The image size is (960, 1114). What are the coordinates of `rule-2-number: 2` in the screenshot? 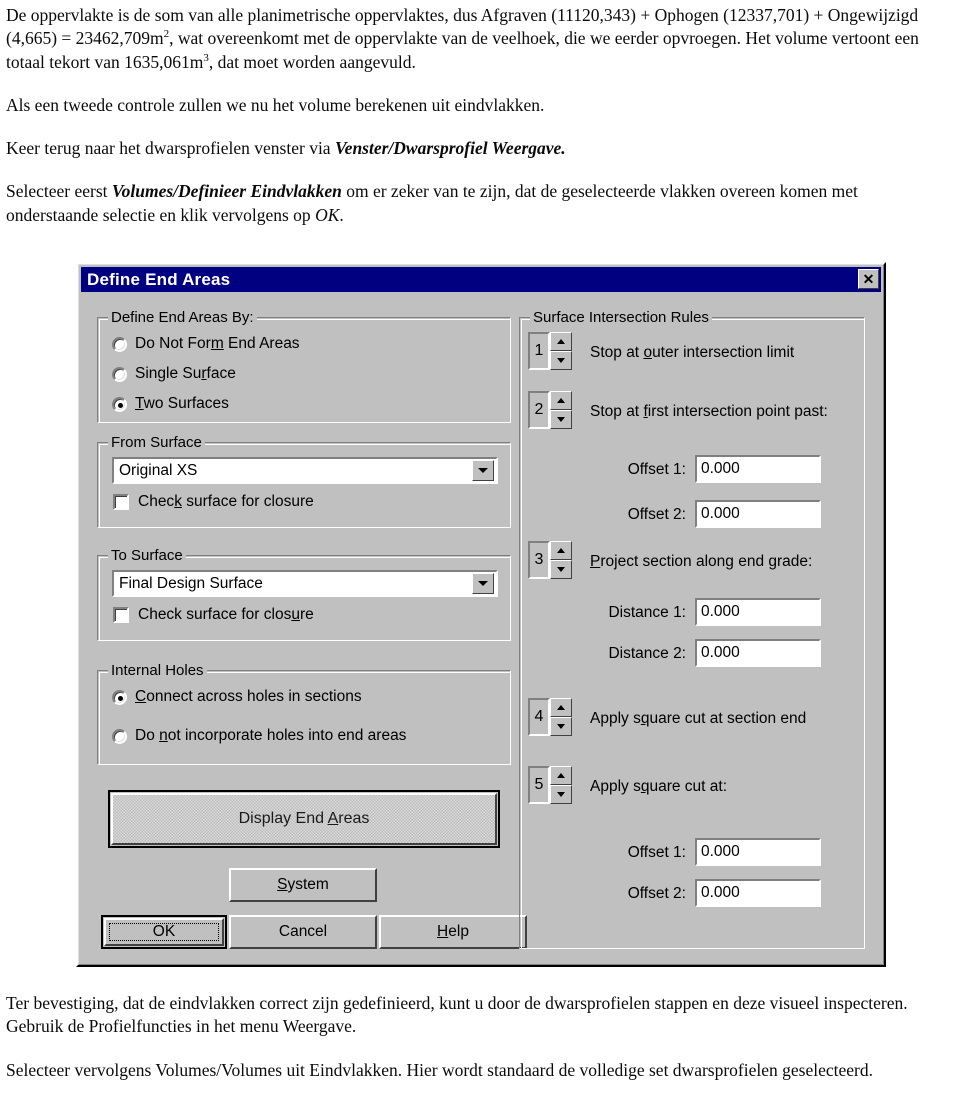 It's located at (539, 410).